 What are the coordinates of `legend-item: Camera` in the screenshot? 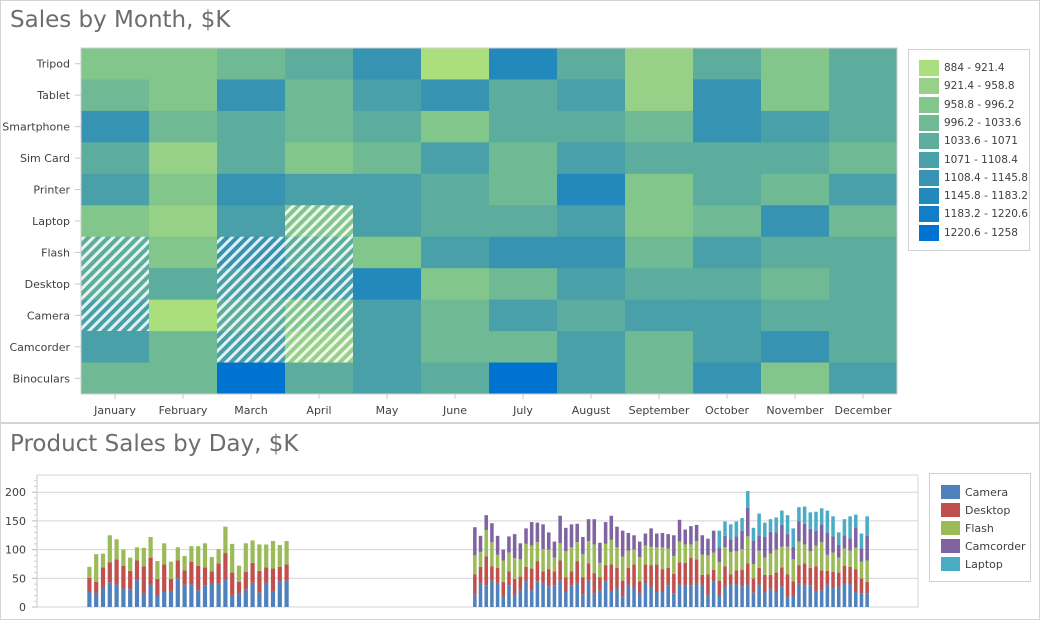 It's located at (974, 492).